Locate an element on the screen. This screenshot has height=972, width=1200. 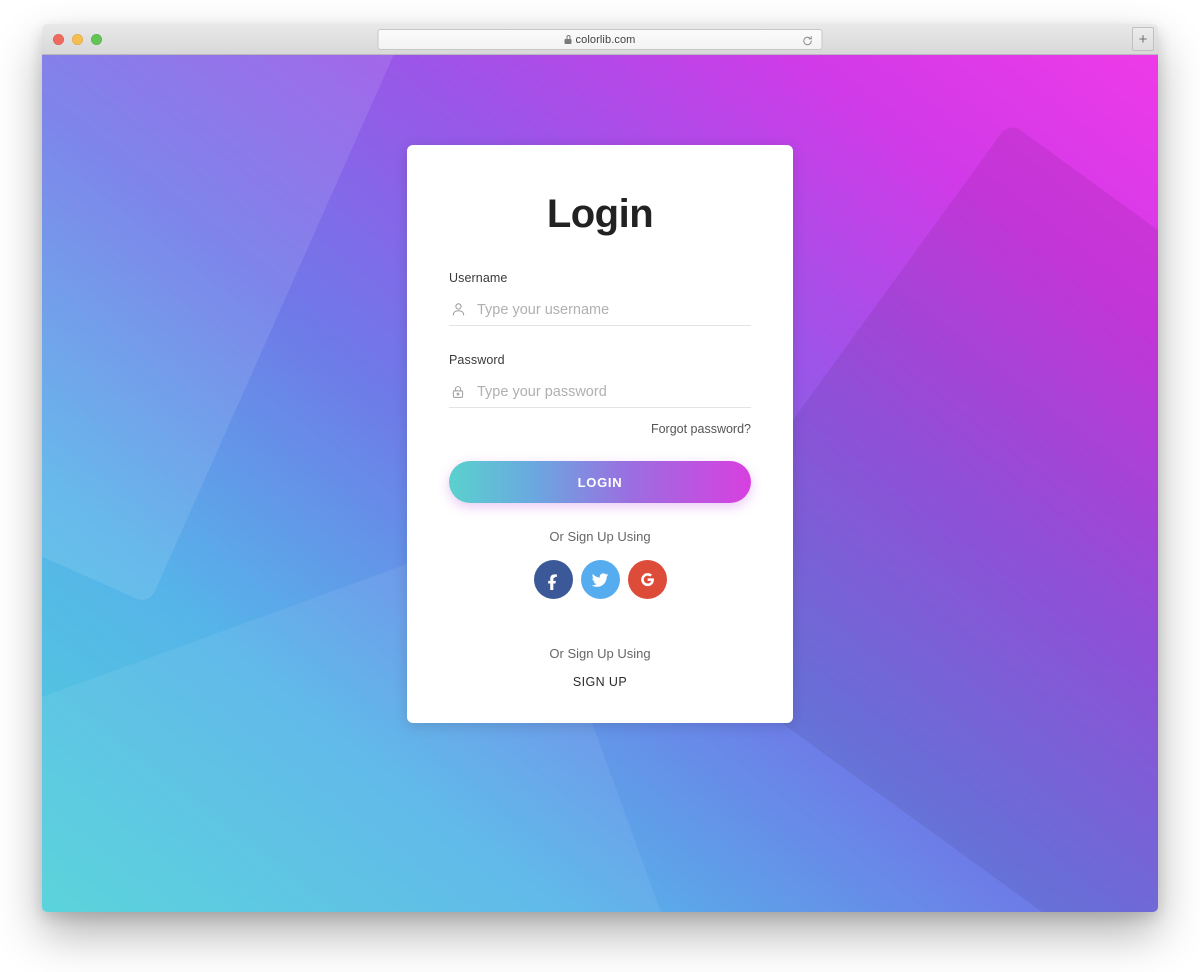
username-field-group: Username is located at coordinates (600, 298).